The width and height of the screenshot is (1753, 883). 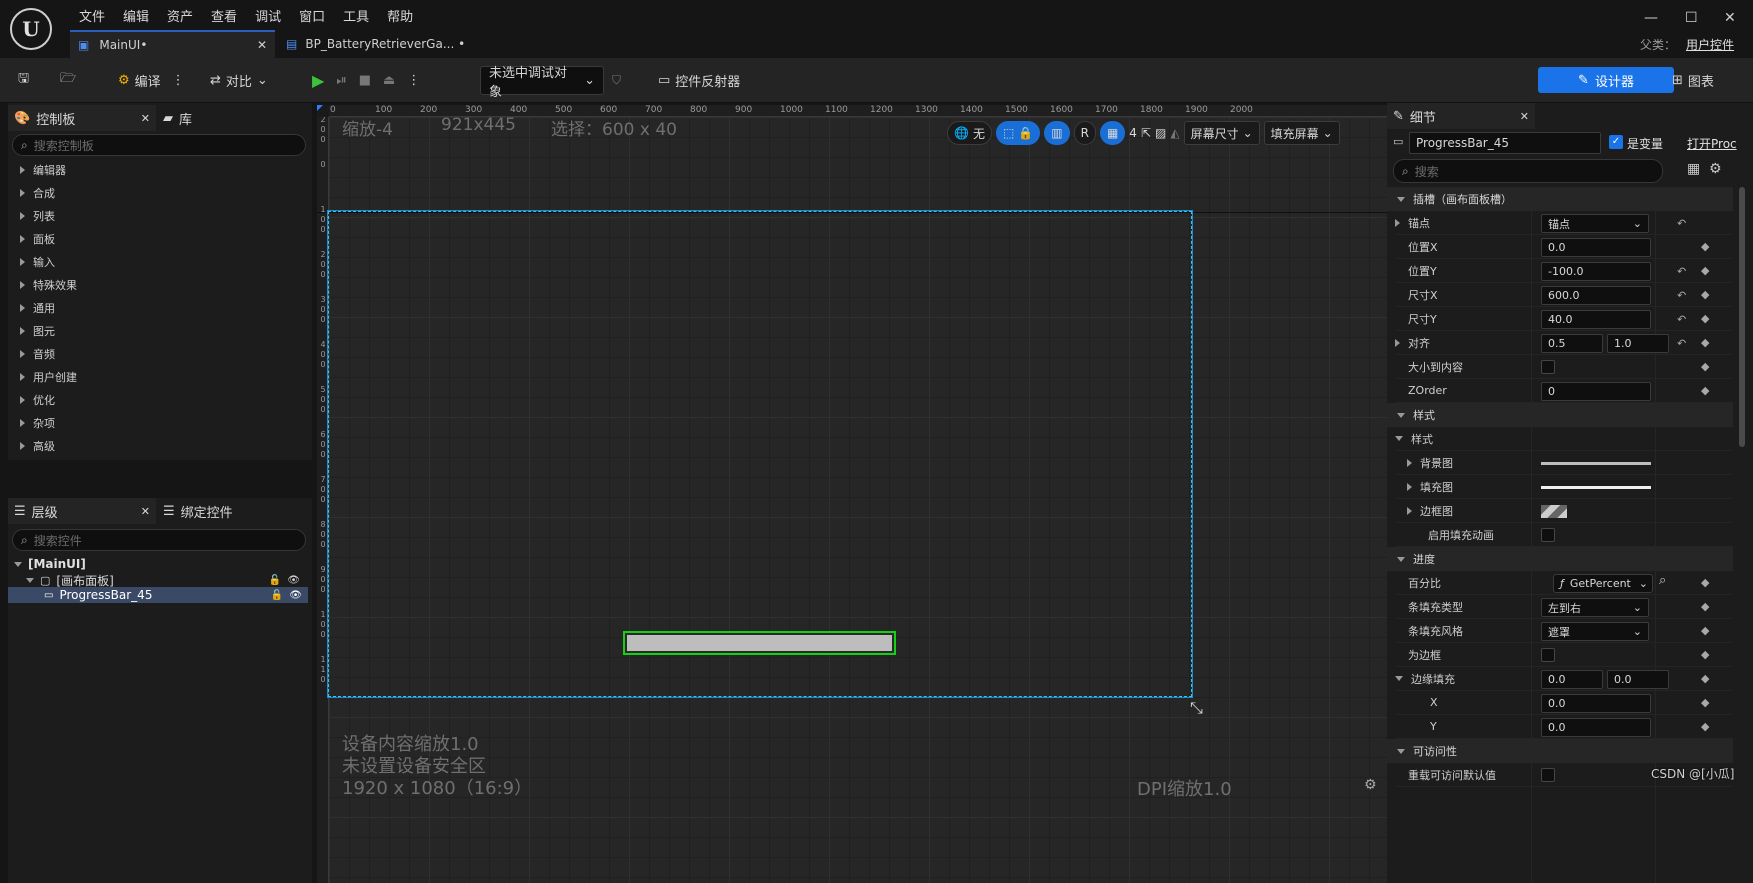 I want to click on play-icon: ▶, so click(x=318, y=80).